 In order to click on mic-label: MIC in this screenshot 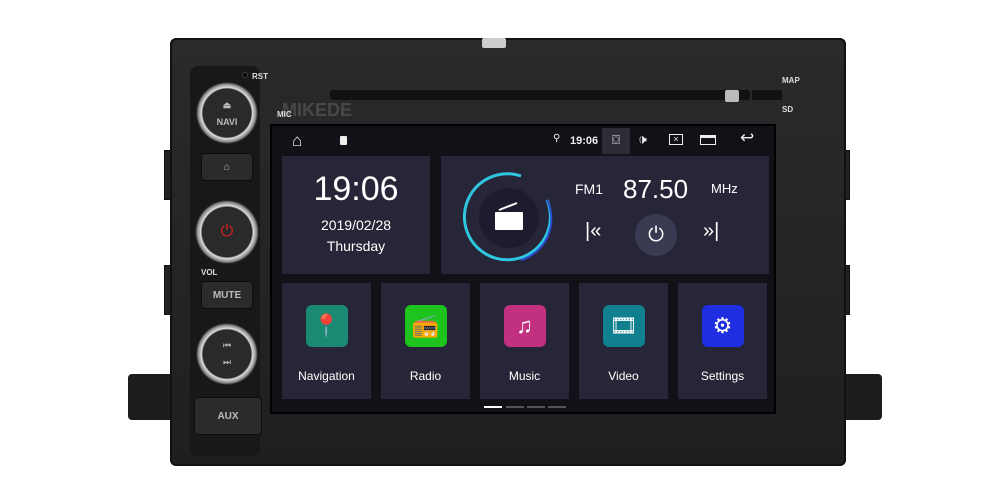, I will do `click(284, 114)`.